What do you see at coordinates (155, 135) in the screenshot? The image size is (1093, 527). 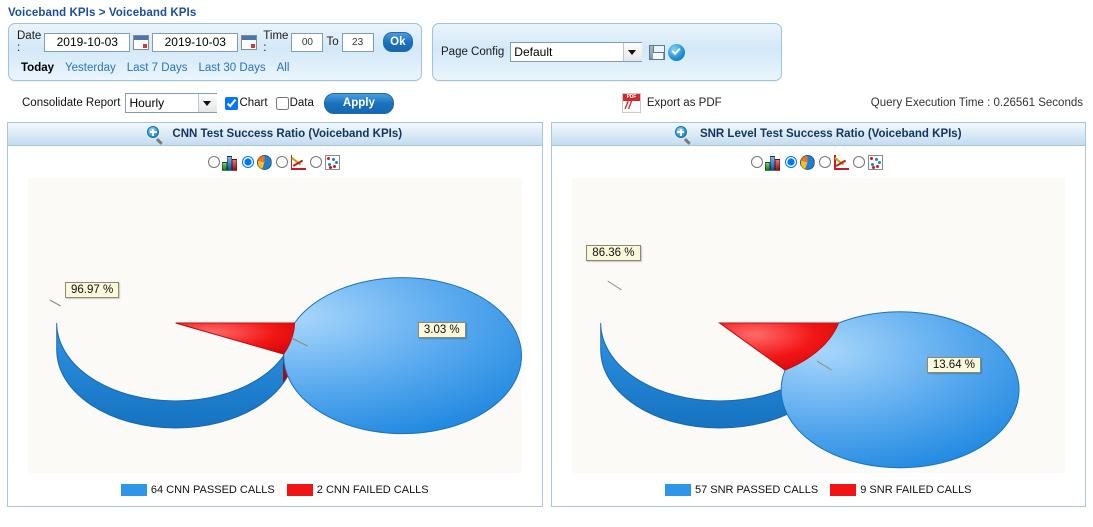 I see `zoom-in-icon-cnn` at bounding box center [155, 135].